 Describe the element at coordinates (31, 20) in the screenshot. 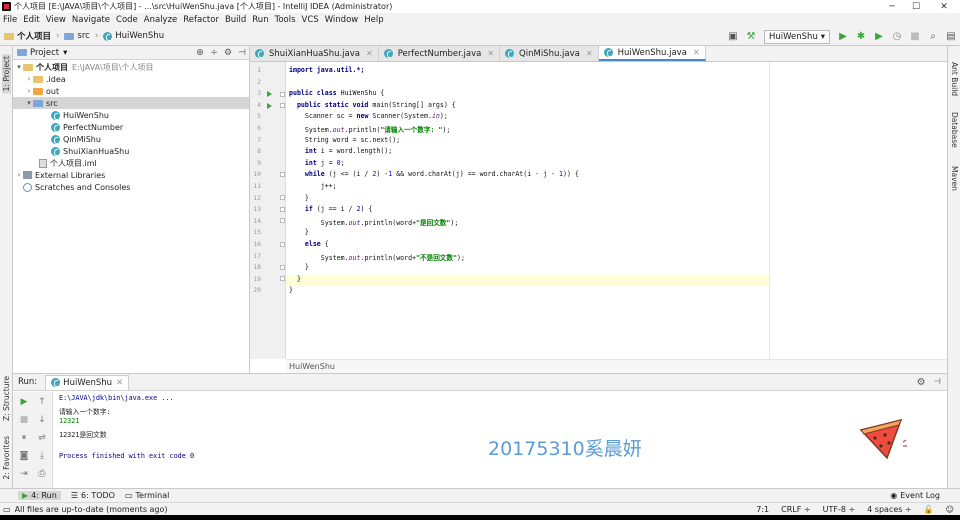

I see `menu-edit: Edit` at that location.